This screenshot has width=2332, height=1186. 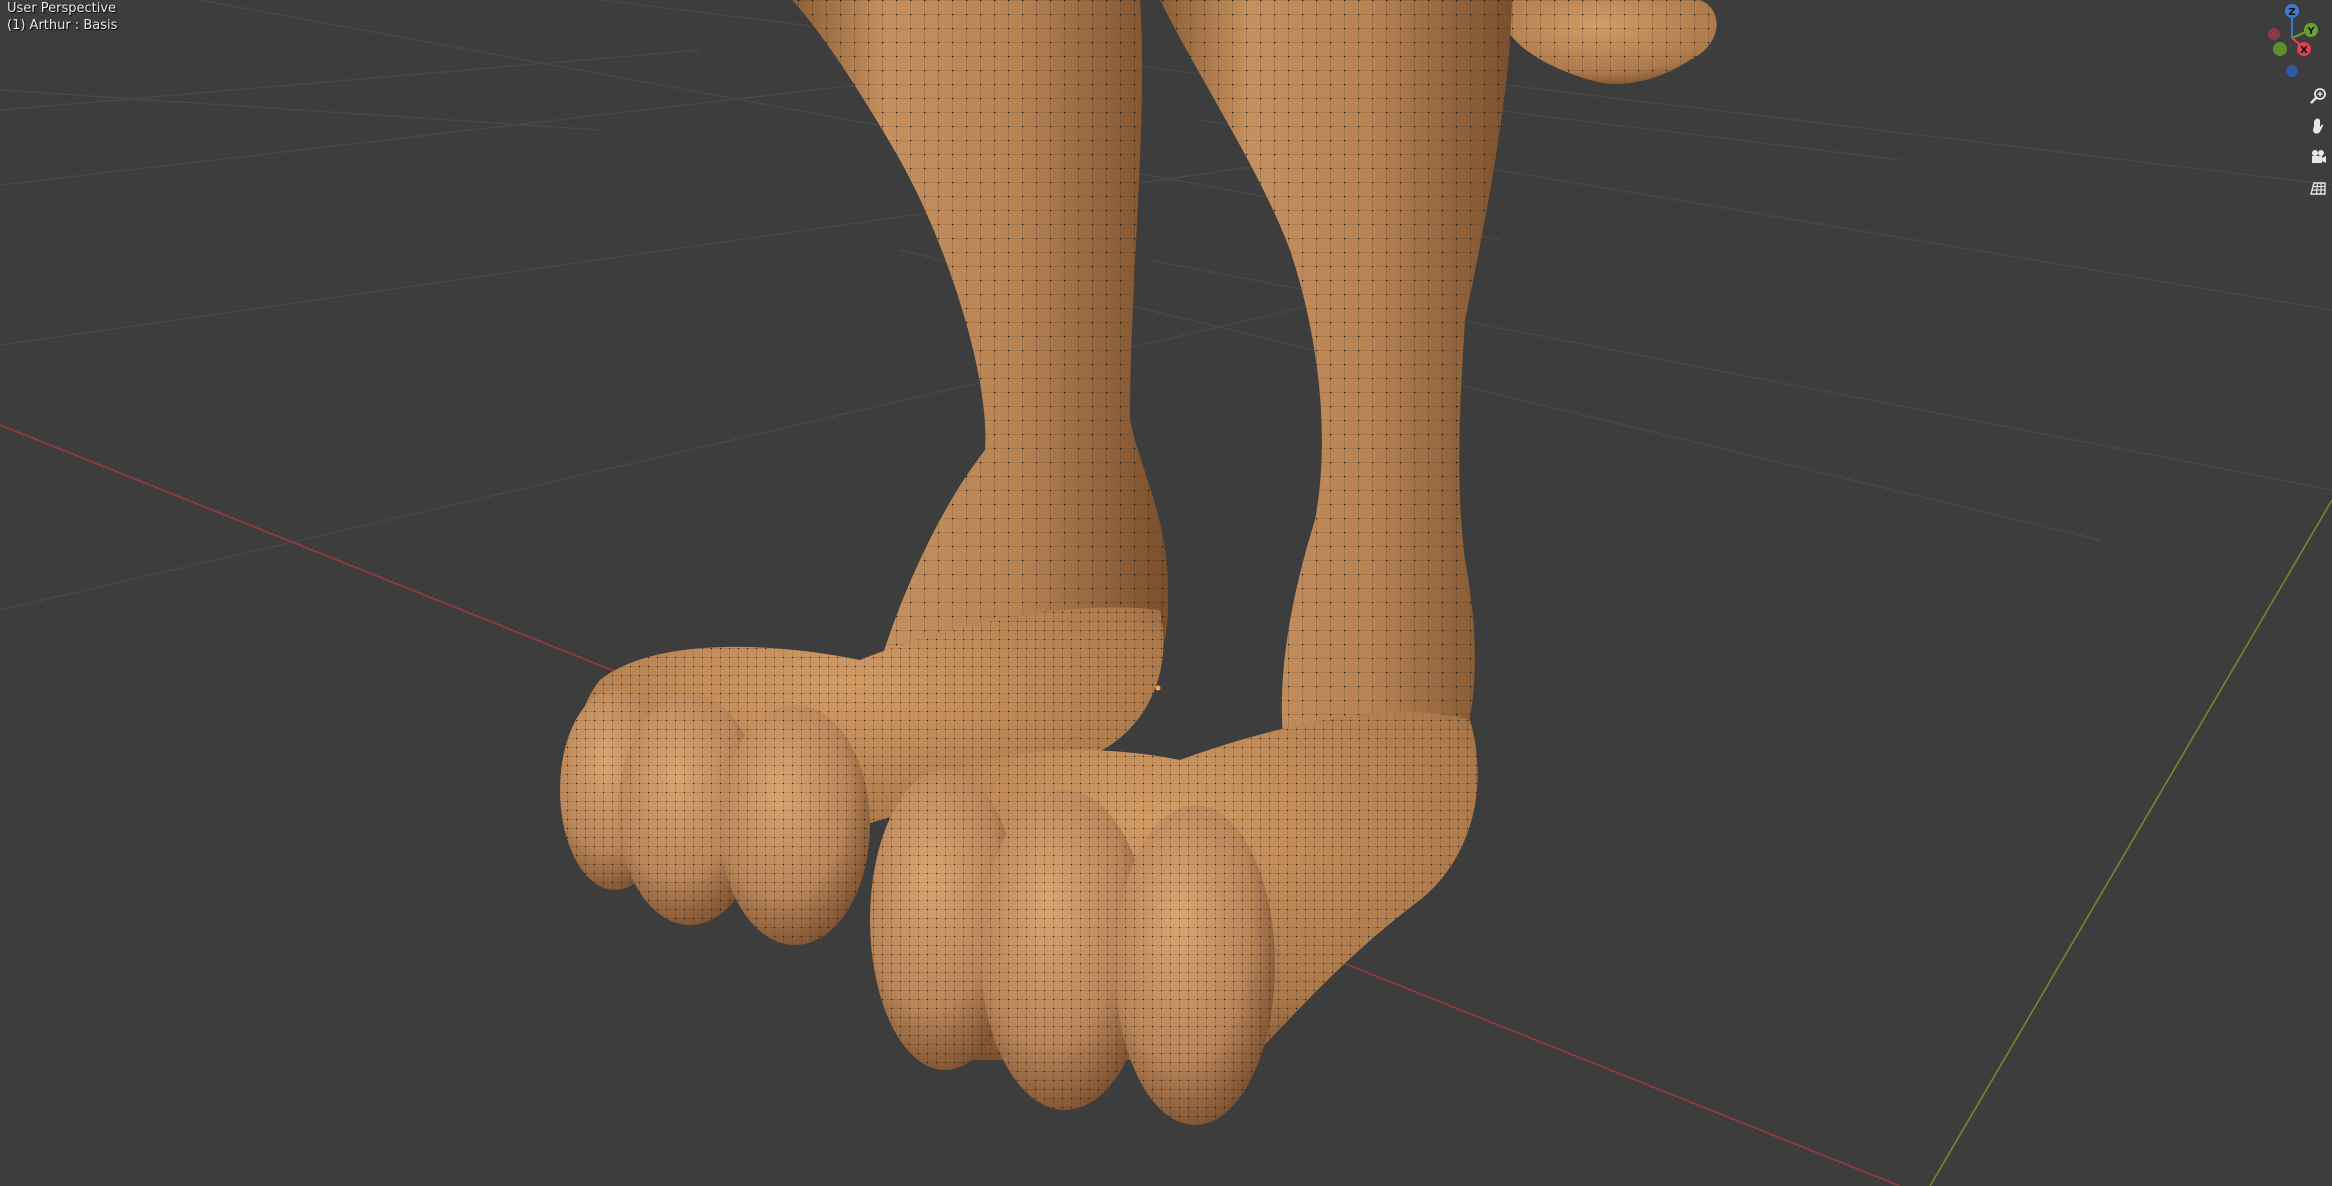 What do you see at coordinates (1336, 390) in the screenshot?
I see `mesh-right-leg` at bounding box center [1336, 390].